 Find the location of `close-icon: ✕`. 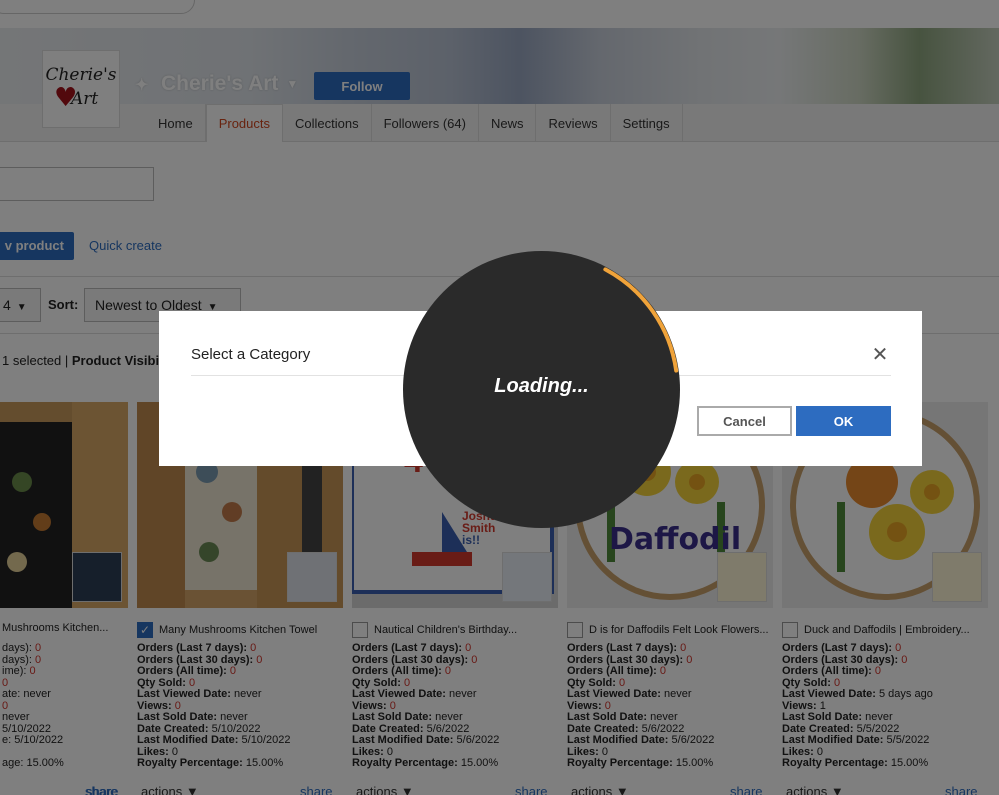

close-icon: ✕ is located at coordinates (880, 355).